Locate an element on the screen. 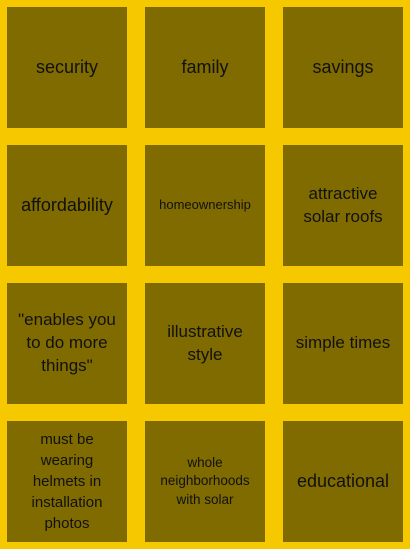 This screenshot has height=549, width=410. tile-label: affordability is located at coordinates (67, 204).